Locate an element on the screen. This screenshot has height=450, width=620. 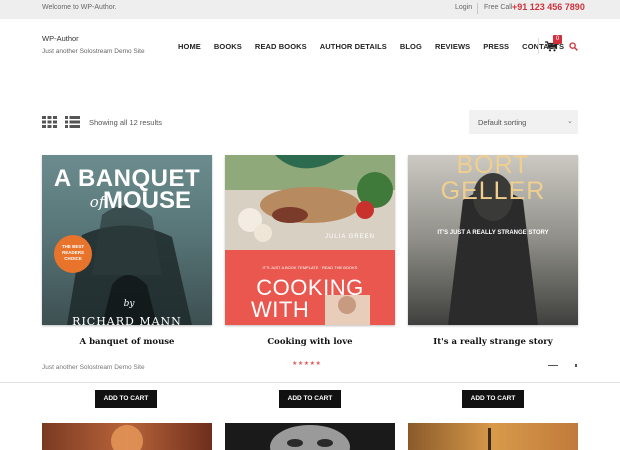
cover-title-line3: MOUSE is located at coordinates (146, 200).